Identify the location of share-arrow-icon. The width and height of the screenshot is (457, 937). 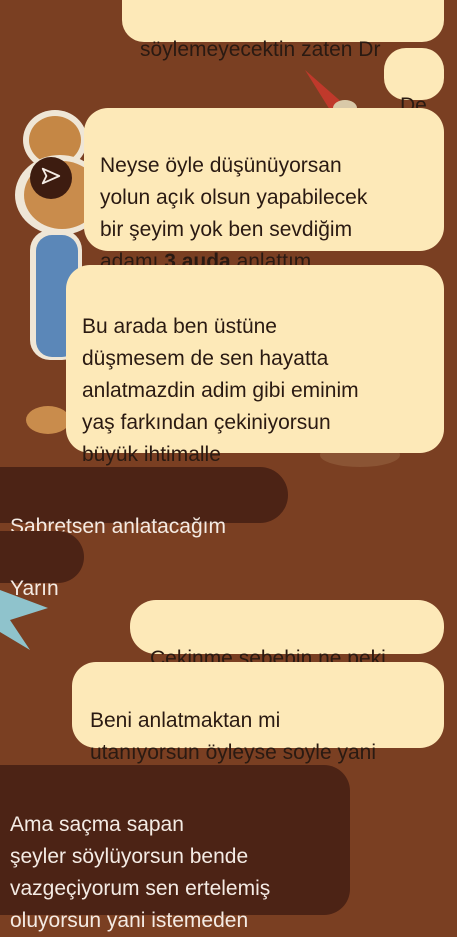
(51, 178).